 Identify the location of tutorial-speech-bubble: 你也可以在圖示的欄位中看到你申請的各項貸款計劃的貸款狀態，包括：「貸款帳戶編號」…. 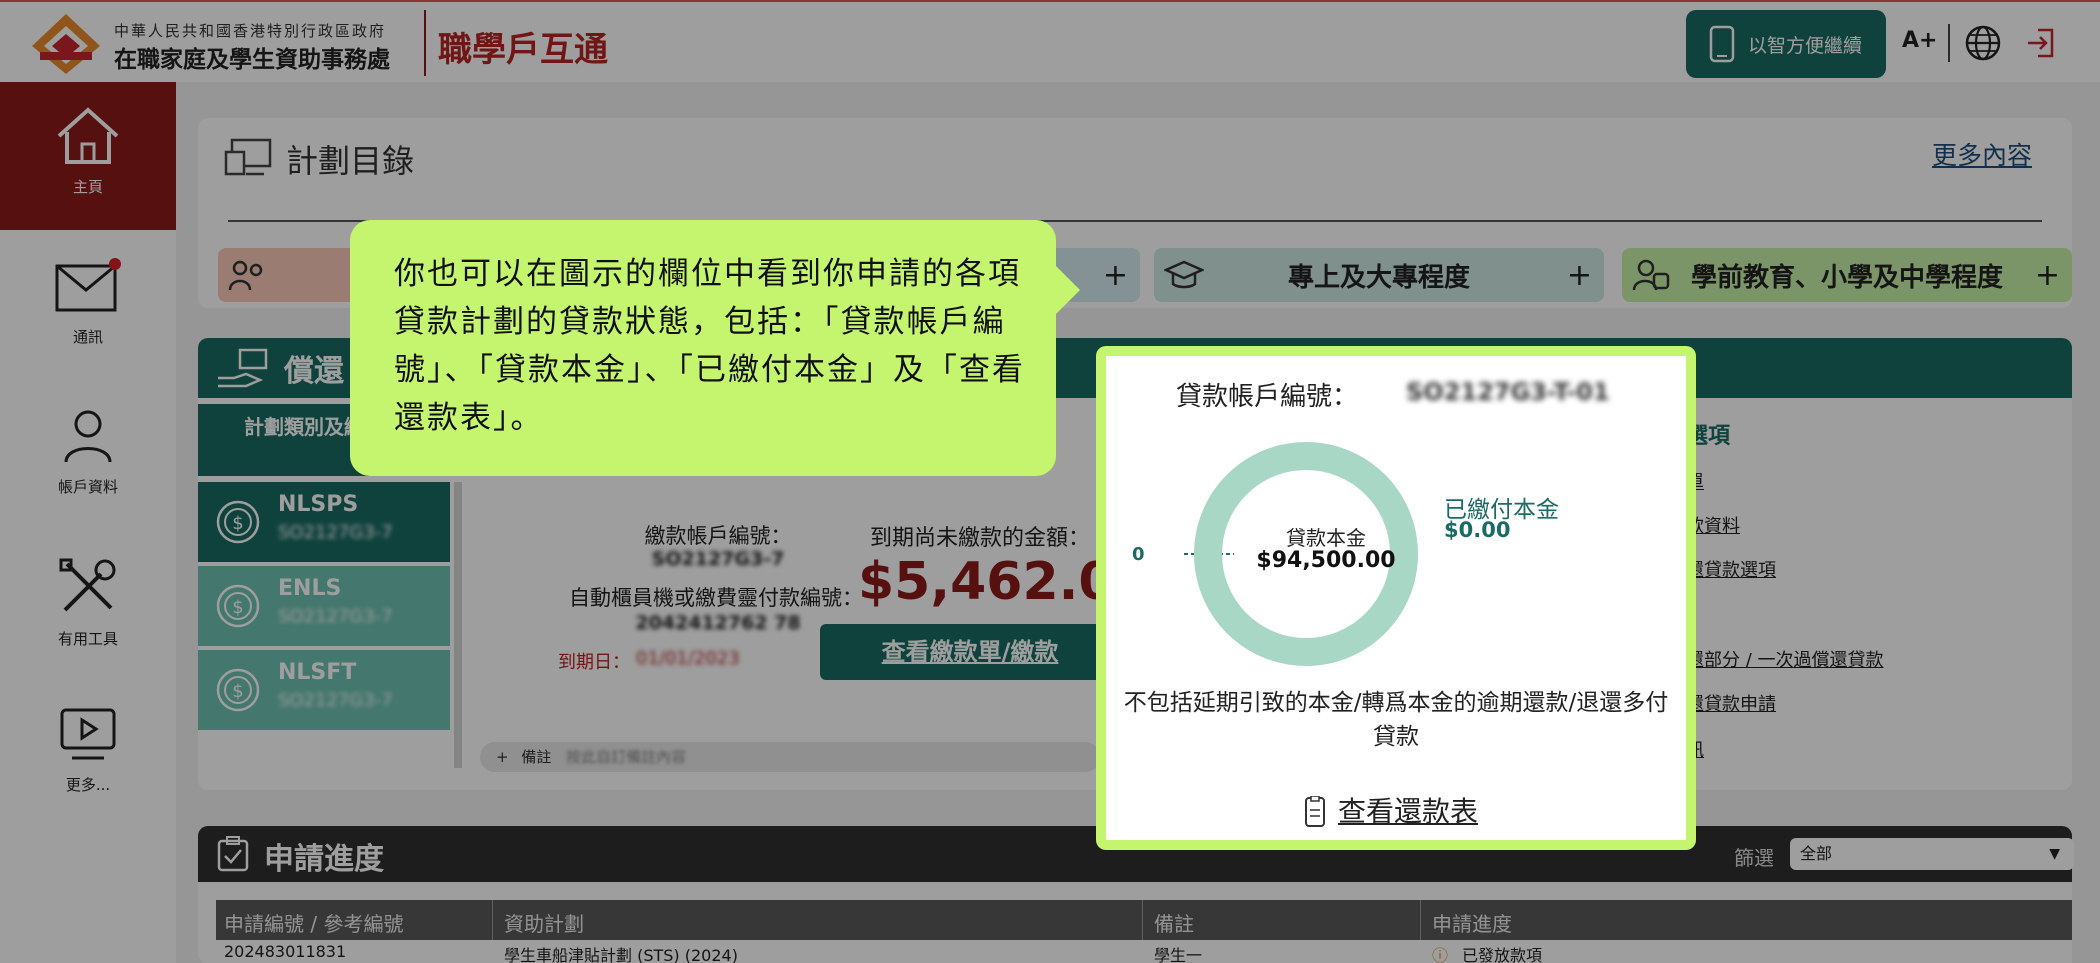
(703, 348).